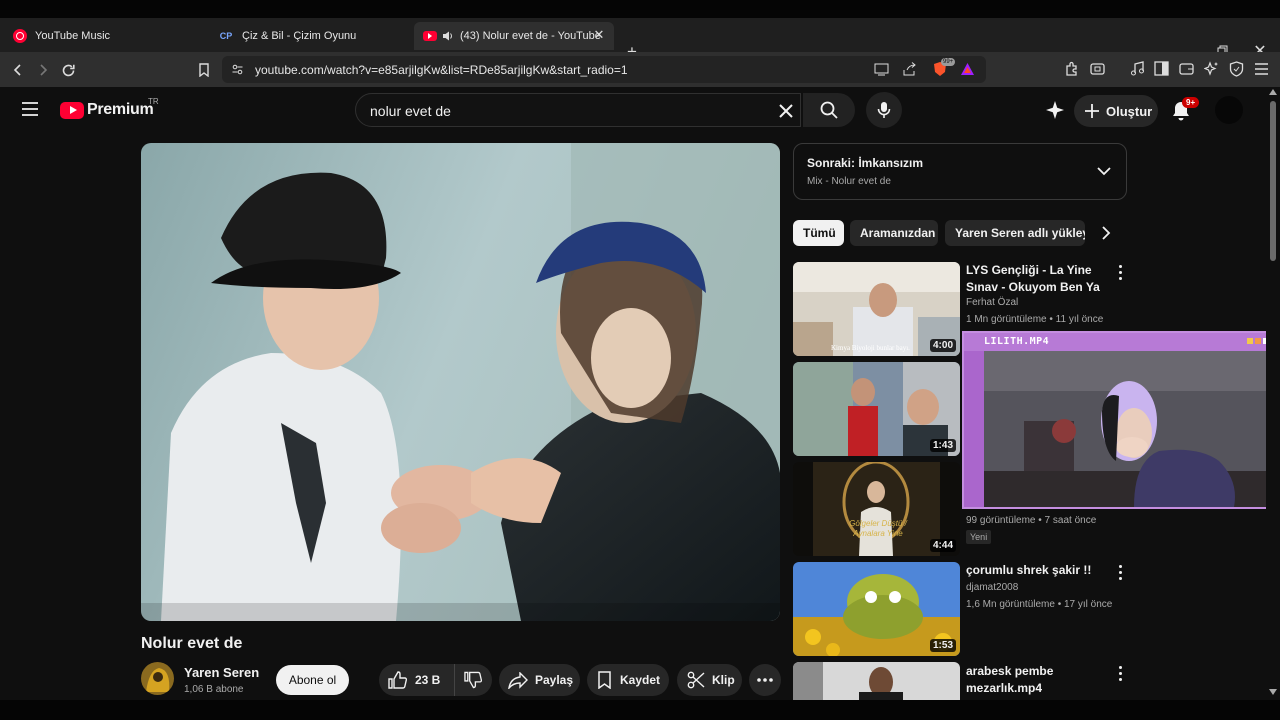 The width and height of the screenshot is (1280, 720). I want to click on country-code: TR, so click(153, 101).